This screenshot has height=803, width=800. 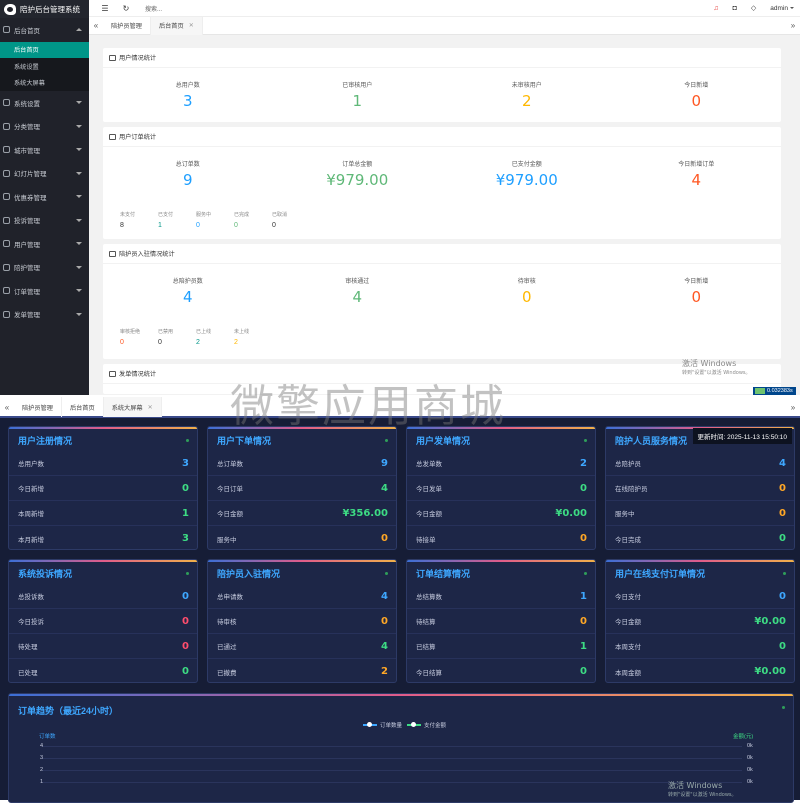 What do you see at coordinates (204, 332) in the screenshot?
I see `mini-stat-label: 已上线` at bounding box center [204, 332].